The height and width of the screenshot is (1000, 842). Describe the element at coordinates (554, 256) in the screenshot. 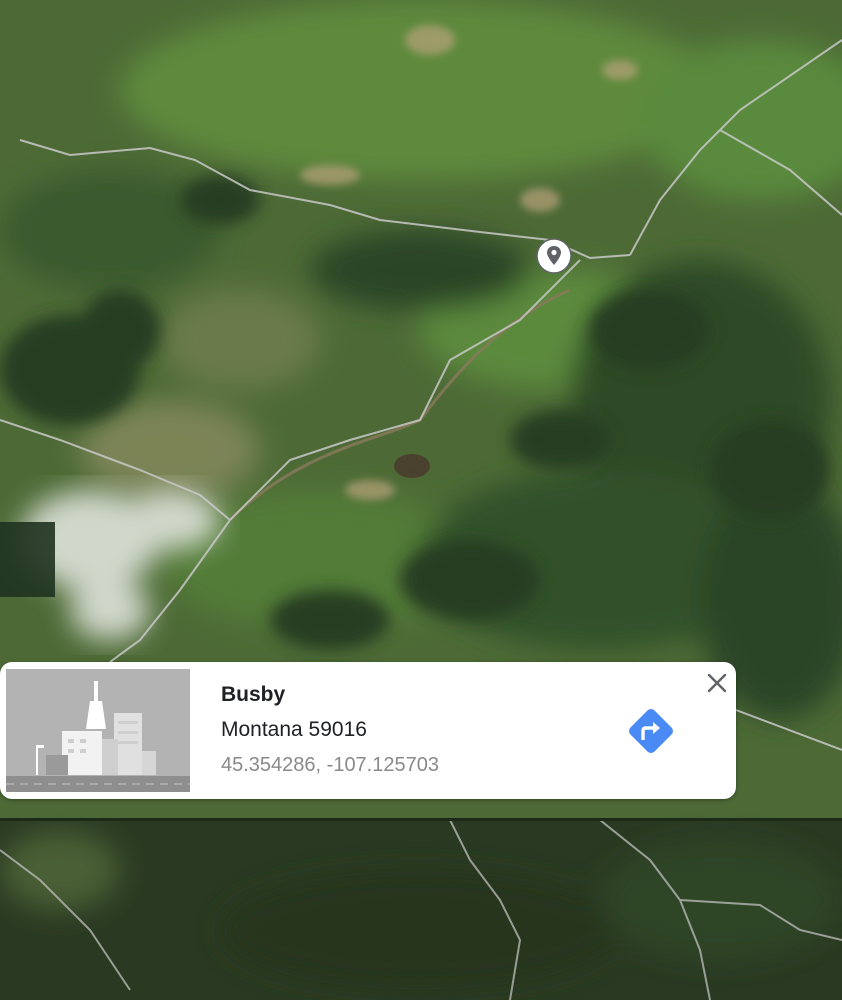

I see `location-pin-icon` at that location.